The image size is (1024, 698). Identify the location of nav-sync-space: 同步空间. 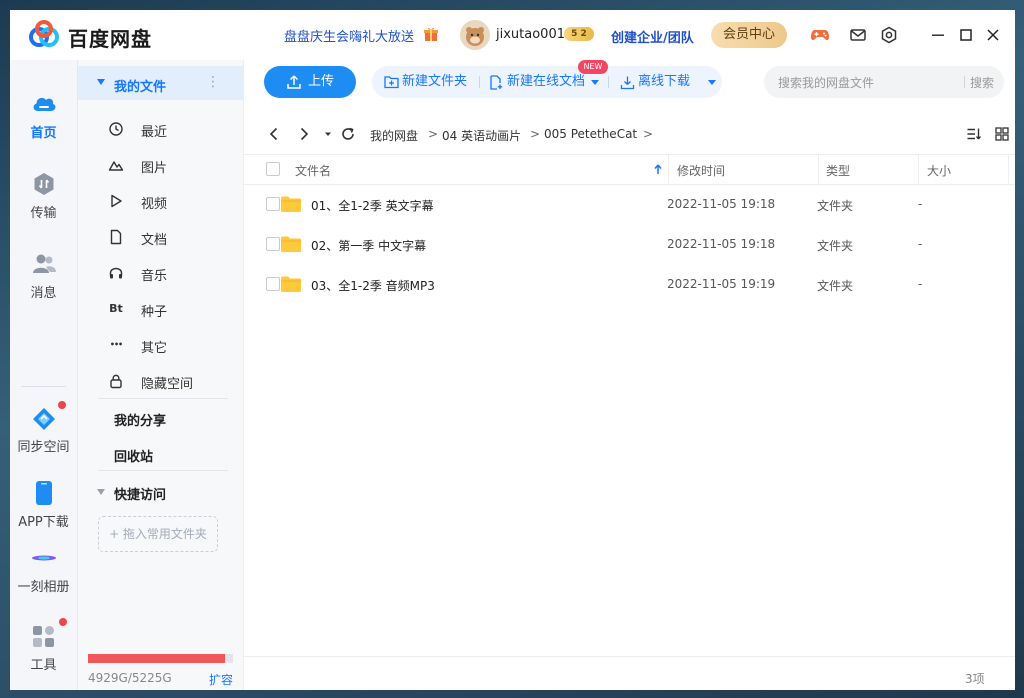
(43, 429).